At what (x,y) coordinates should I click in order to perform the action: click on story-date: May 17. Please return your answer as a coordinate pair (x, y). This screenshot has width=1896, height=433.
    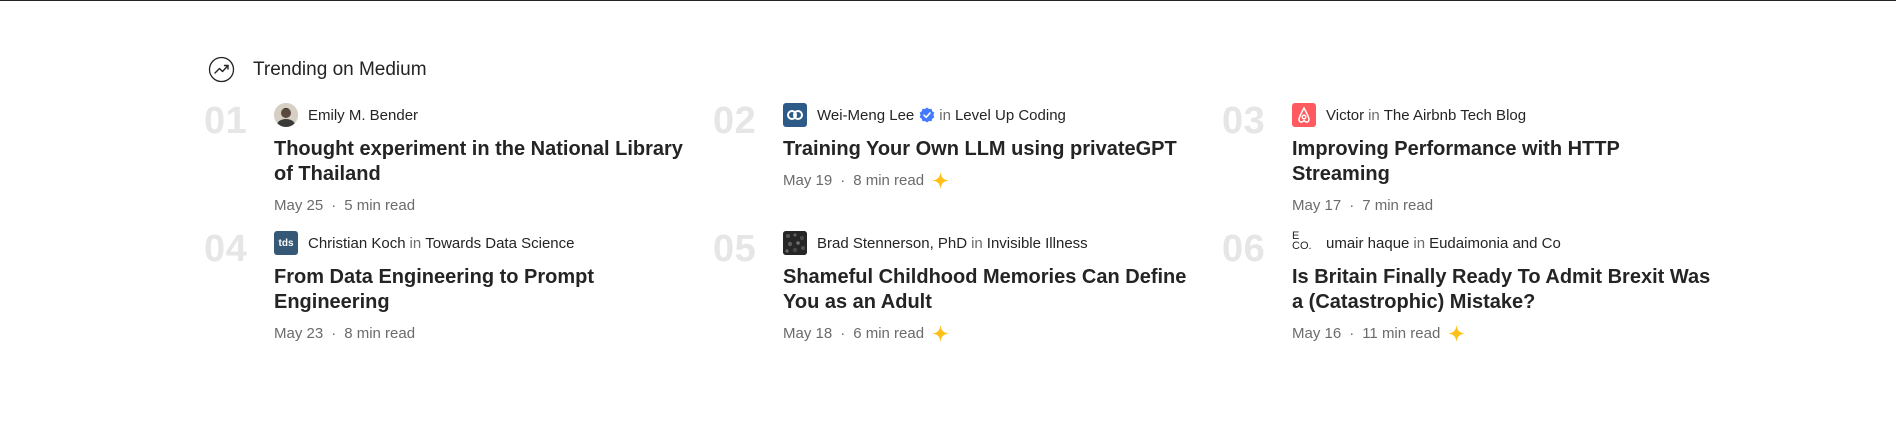
    Looking at the image, I should click on (1317, 205).